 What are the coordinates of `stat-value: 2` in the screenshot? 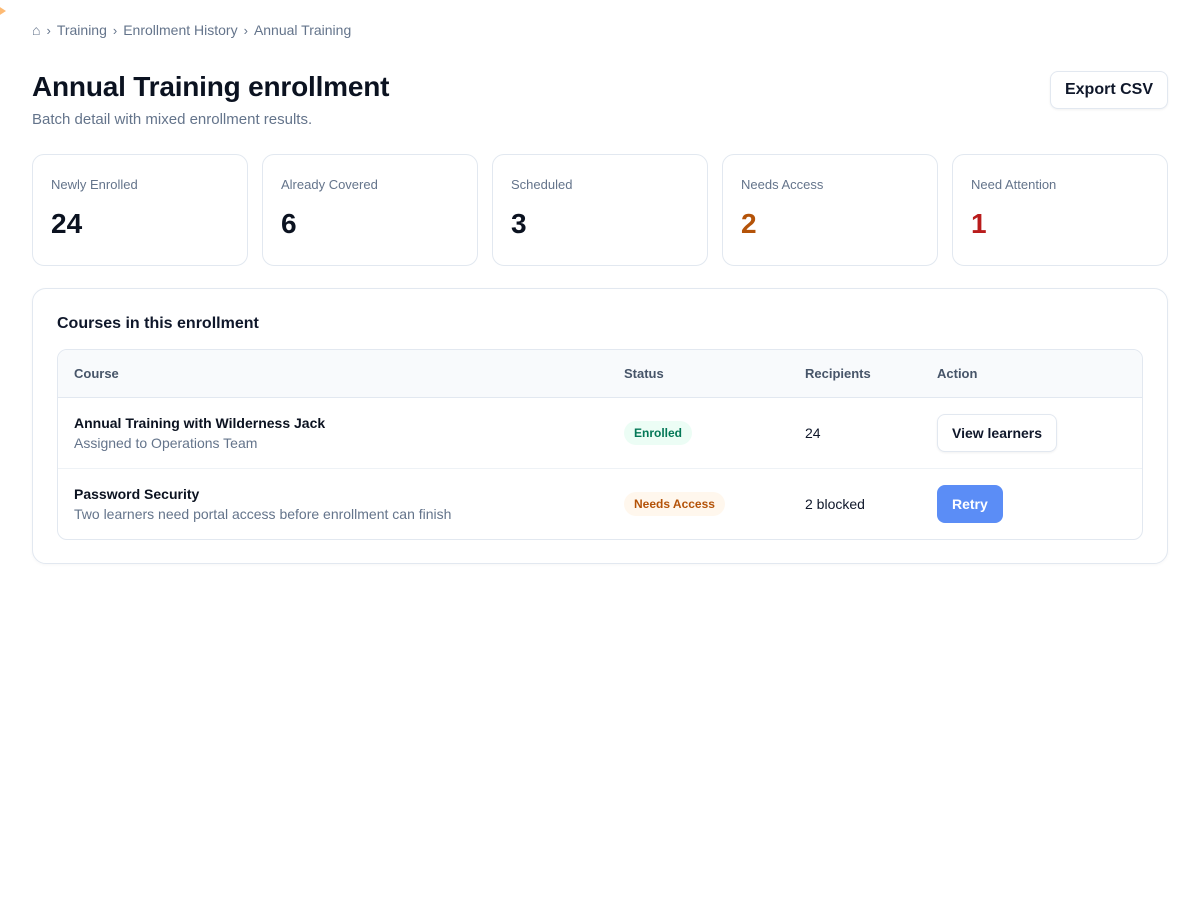 It's located at (749, 223).